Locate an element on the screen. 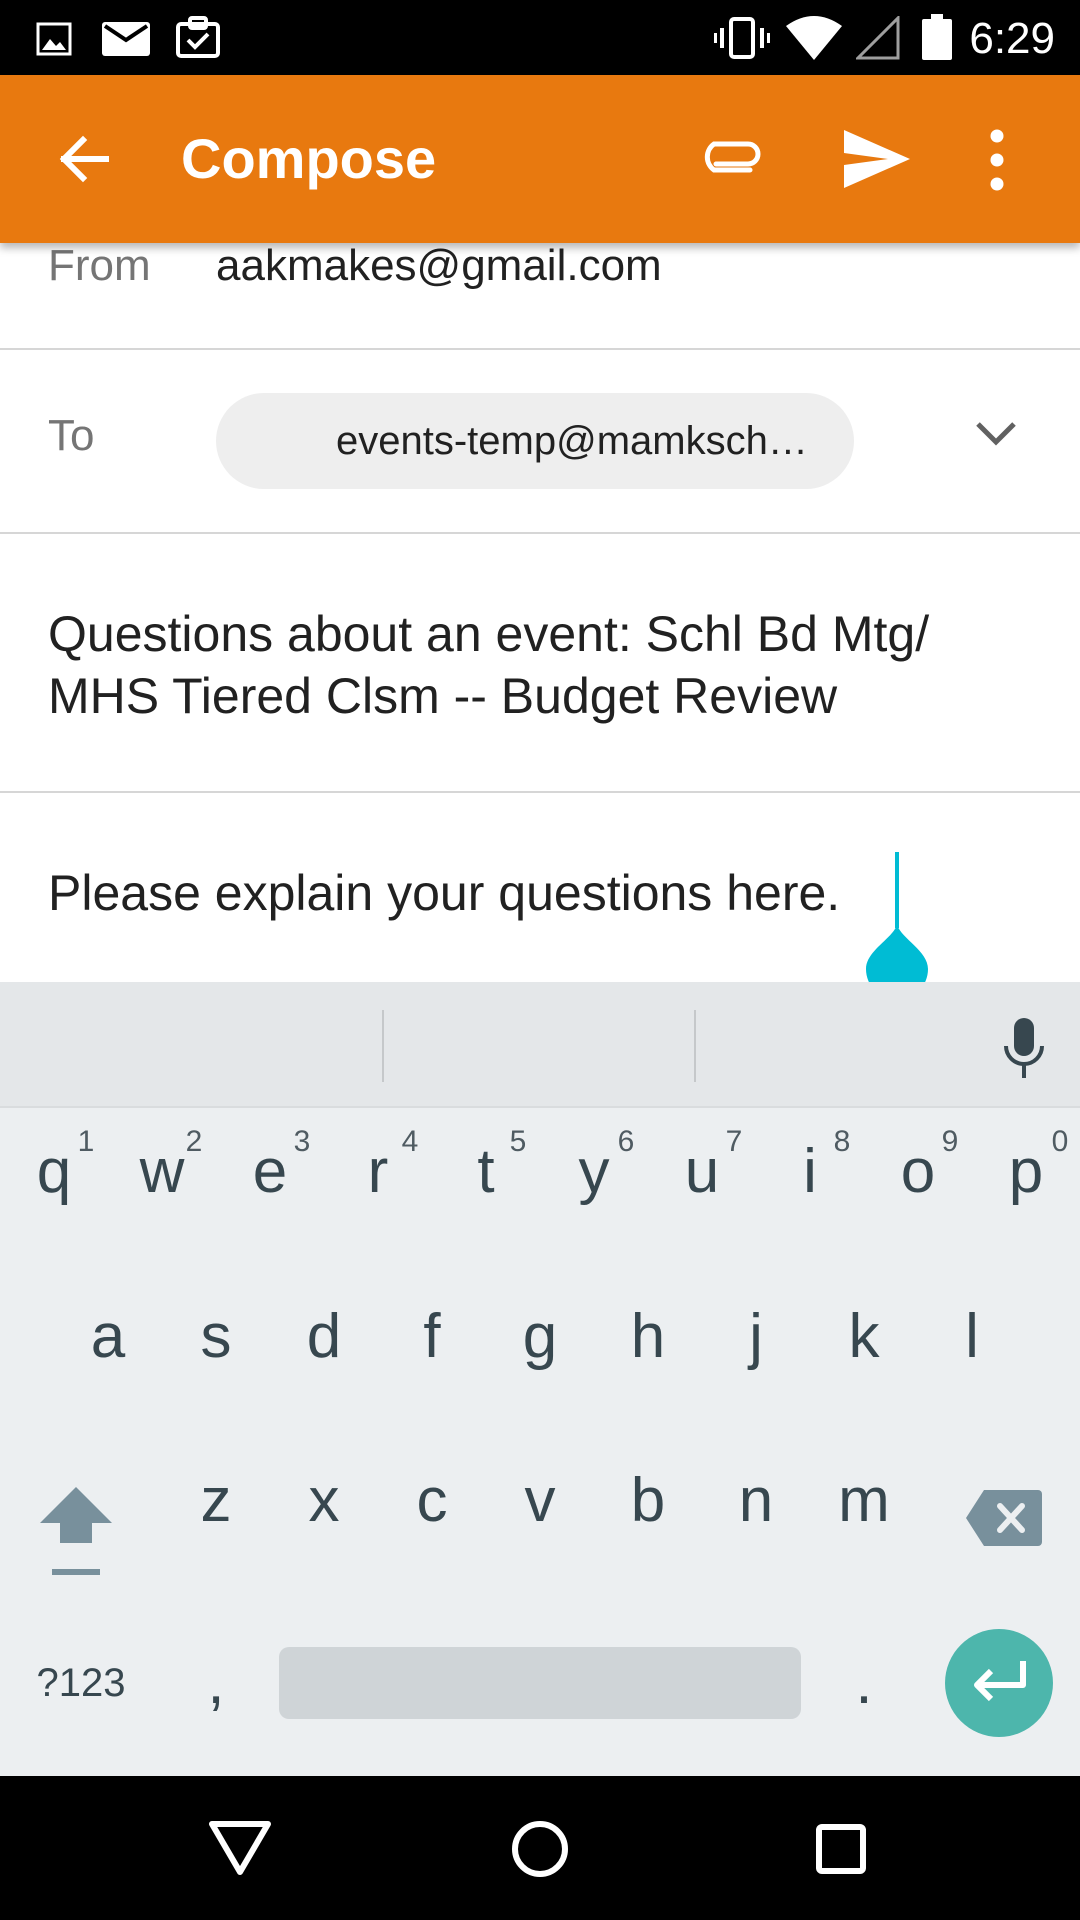  key-hint-6: 6 is located at coordinates (626, 1141).